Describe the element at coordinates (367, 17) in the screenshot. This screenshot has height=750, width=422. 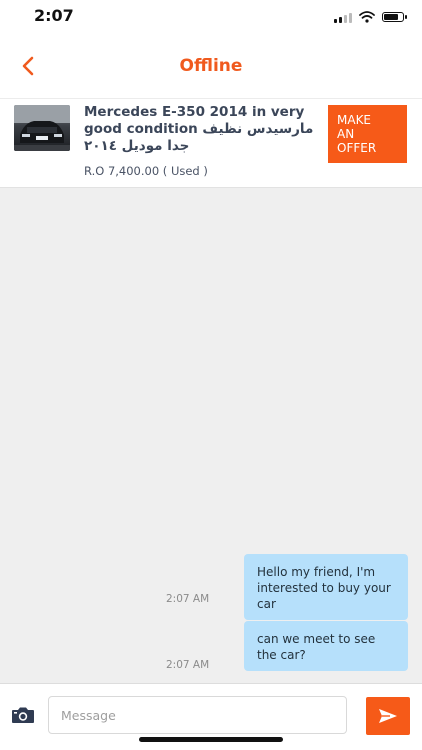
I see `wifi-icon` at that location.